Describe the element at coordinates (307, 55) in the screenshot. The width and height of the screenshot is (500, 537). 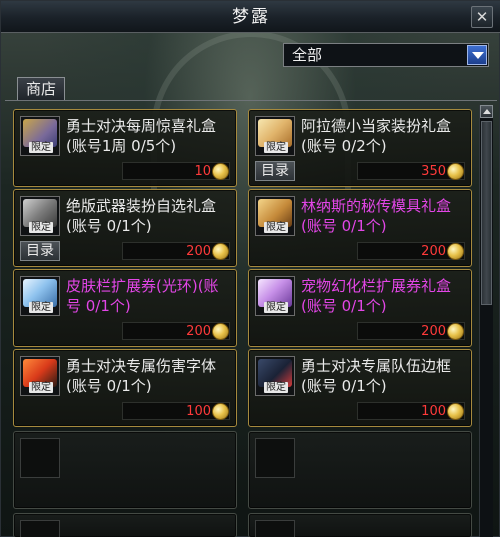
I see `filter-selected-value: 全部` at that location.